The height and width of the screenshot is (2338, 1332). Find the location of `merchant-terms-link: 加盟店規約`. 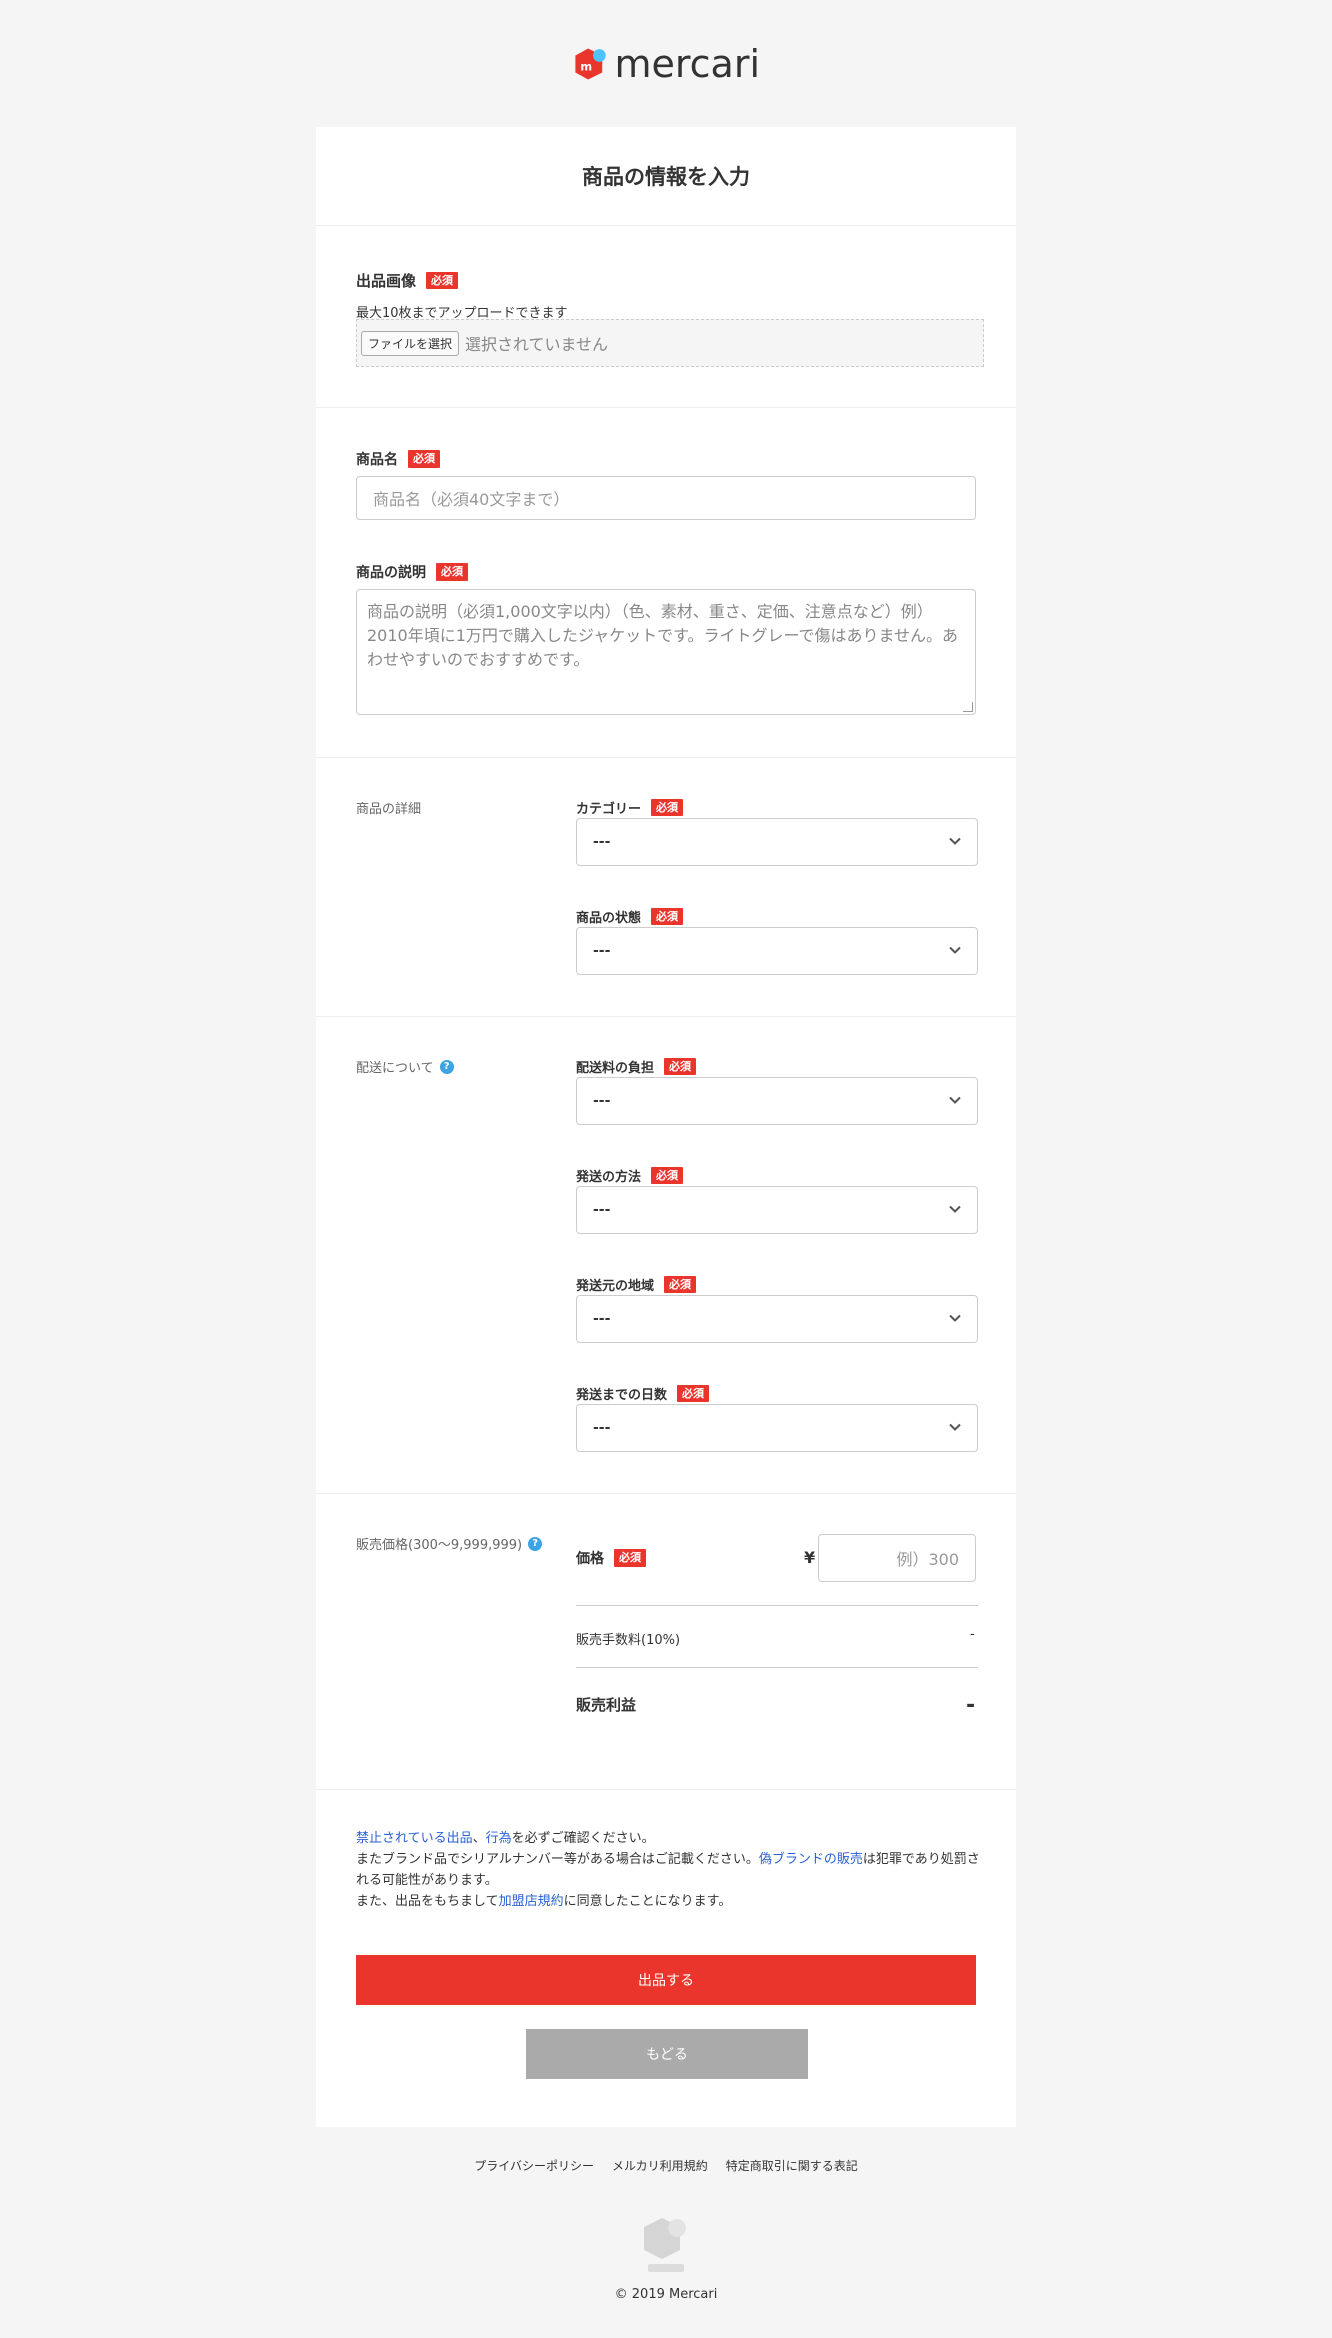

merchant-terms-link: 加盟店規約 is located at coordinates (531, 1901).